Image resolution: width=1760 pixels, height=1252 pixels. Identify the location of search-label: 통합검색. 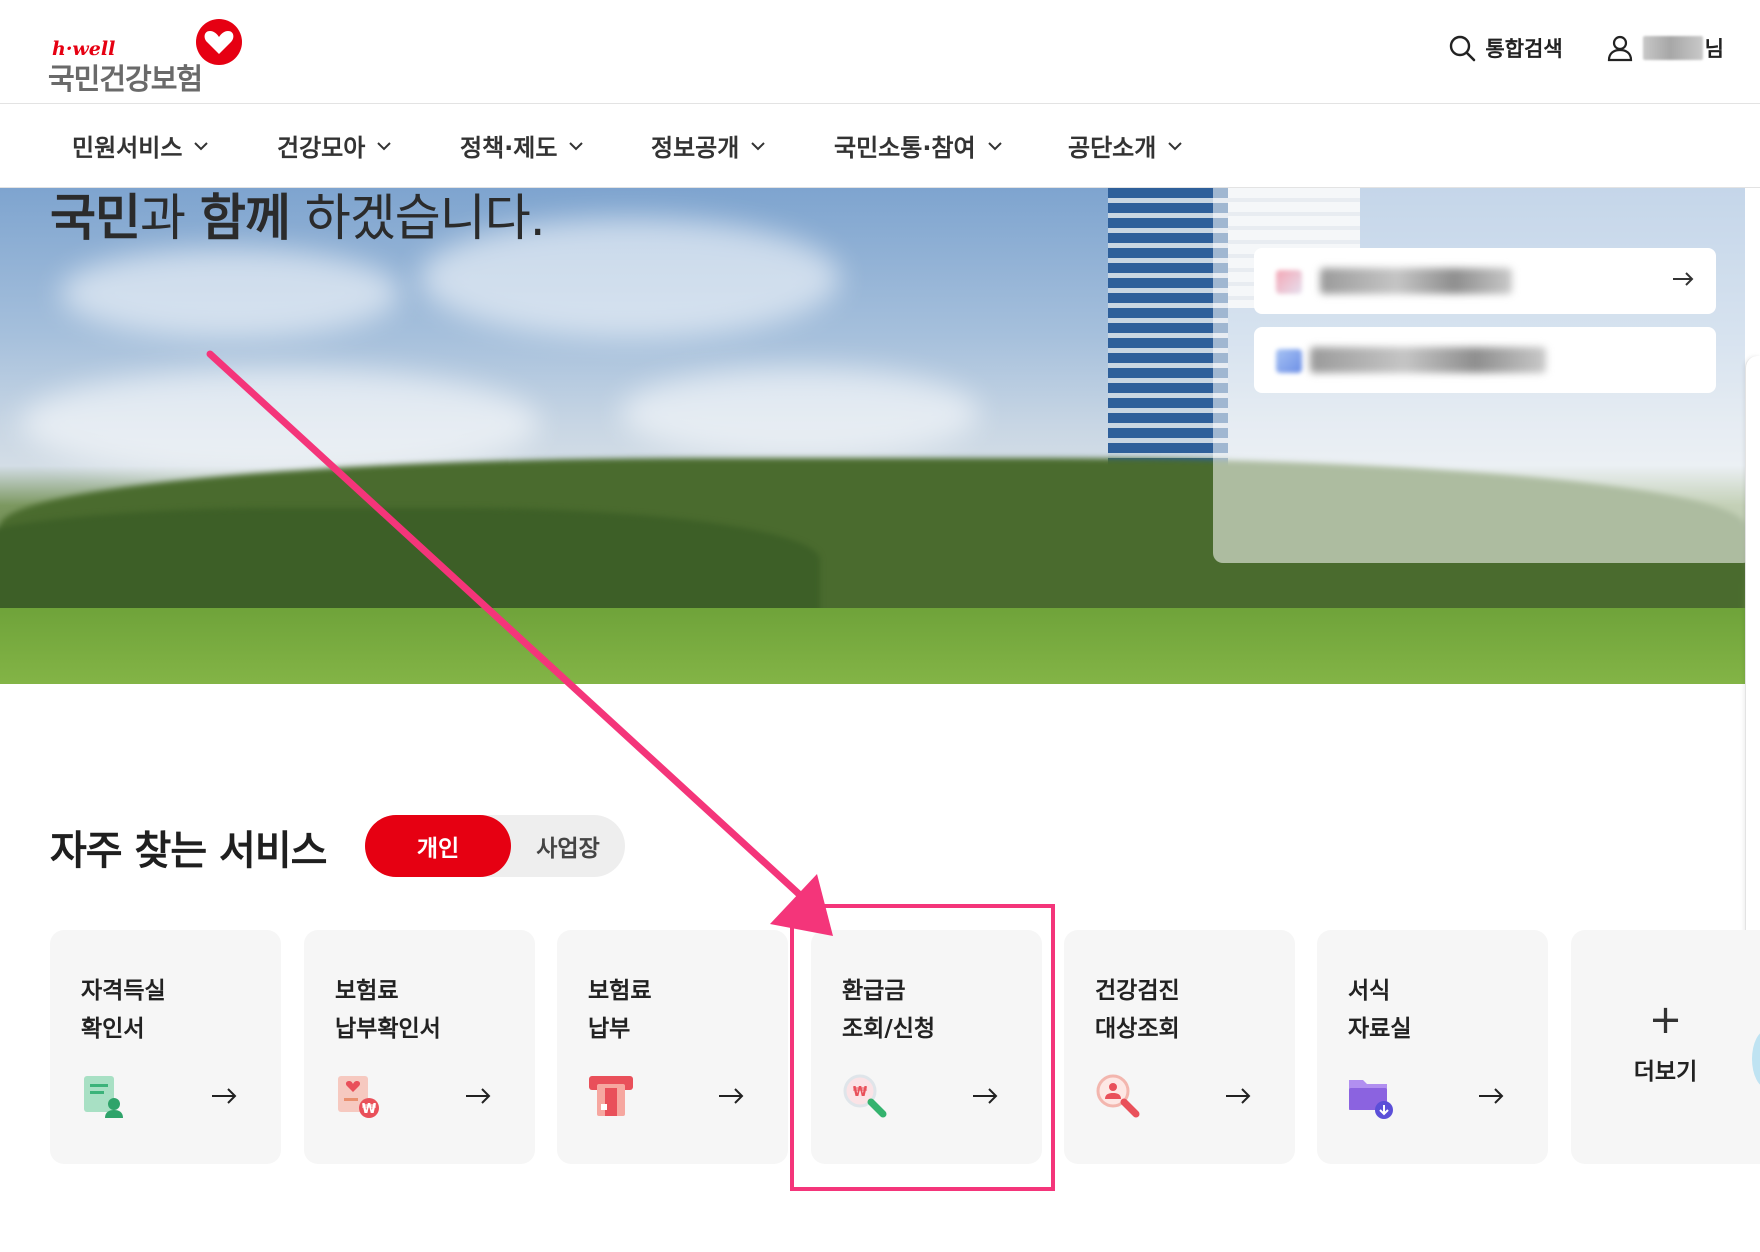
(1524, 49).